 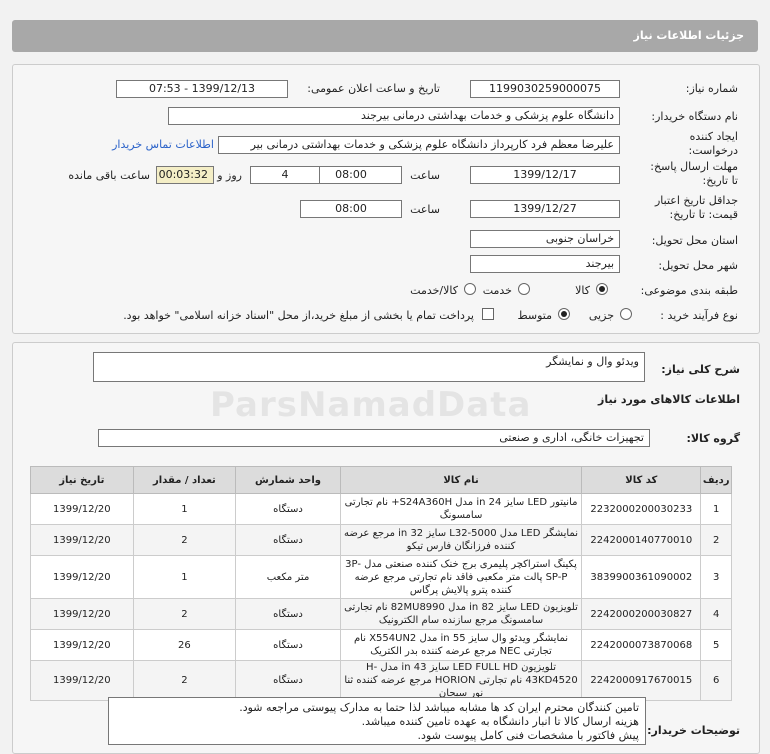 I want to click on group-field: تجهیزات خانگی، اداری و صنعتی, so click(x=374, y=438).